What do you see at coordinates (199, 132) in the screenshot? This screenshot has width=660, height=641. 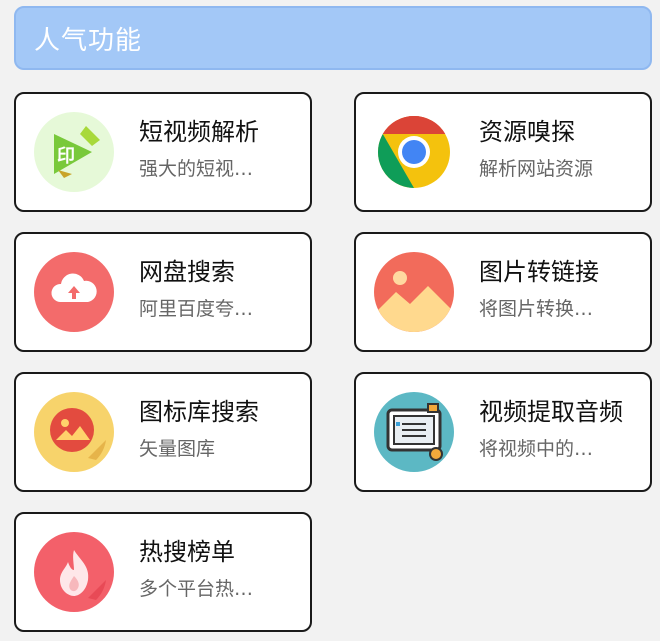 I see `feature-title: 短视频解析` at bounding box center [199, 132].